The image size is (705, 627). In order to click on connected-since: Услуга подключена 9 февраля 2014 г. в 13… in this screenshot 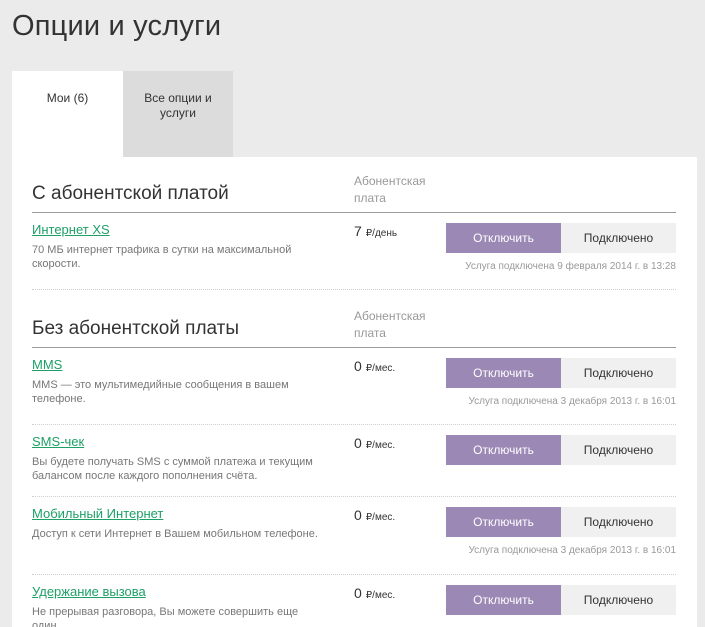, I will do `click(570, 266)`.